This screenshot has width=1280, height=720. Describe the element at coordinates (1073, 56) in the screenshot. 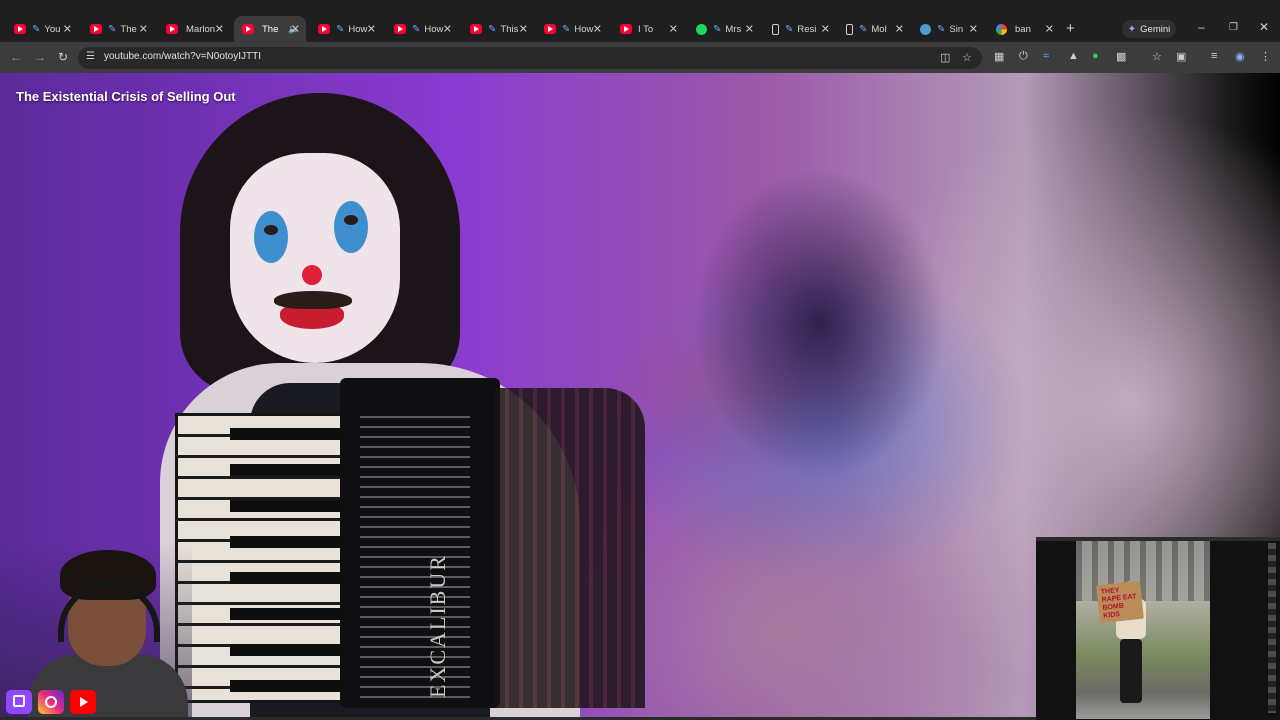

I see `shield-icon: ▲` at that location.